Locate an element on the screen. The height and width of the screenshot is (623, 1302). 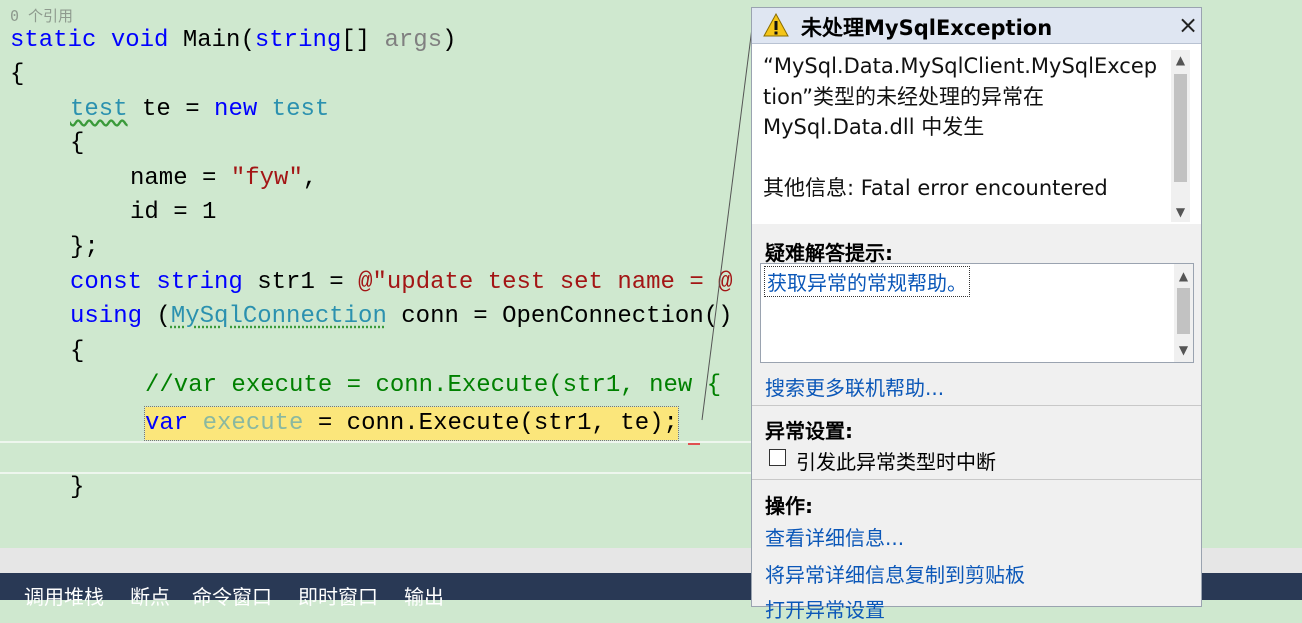
break-on-exception-label: 引发此异常类型时中断 is located at coordinates (896, 460).